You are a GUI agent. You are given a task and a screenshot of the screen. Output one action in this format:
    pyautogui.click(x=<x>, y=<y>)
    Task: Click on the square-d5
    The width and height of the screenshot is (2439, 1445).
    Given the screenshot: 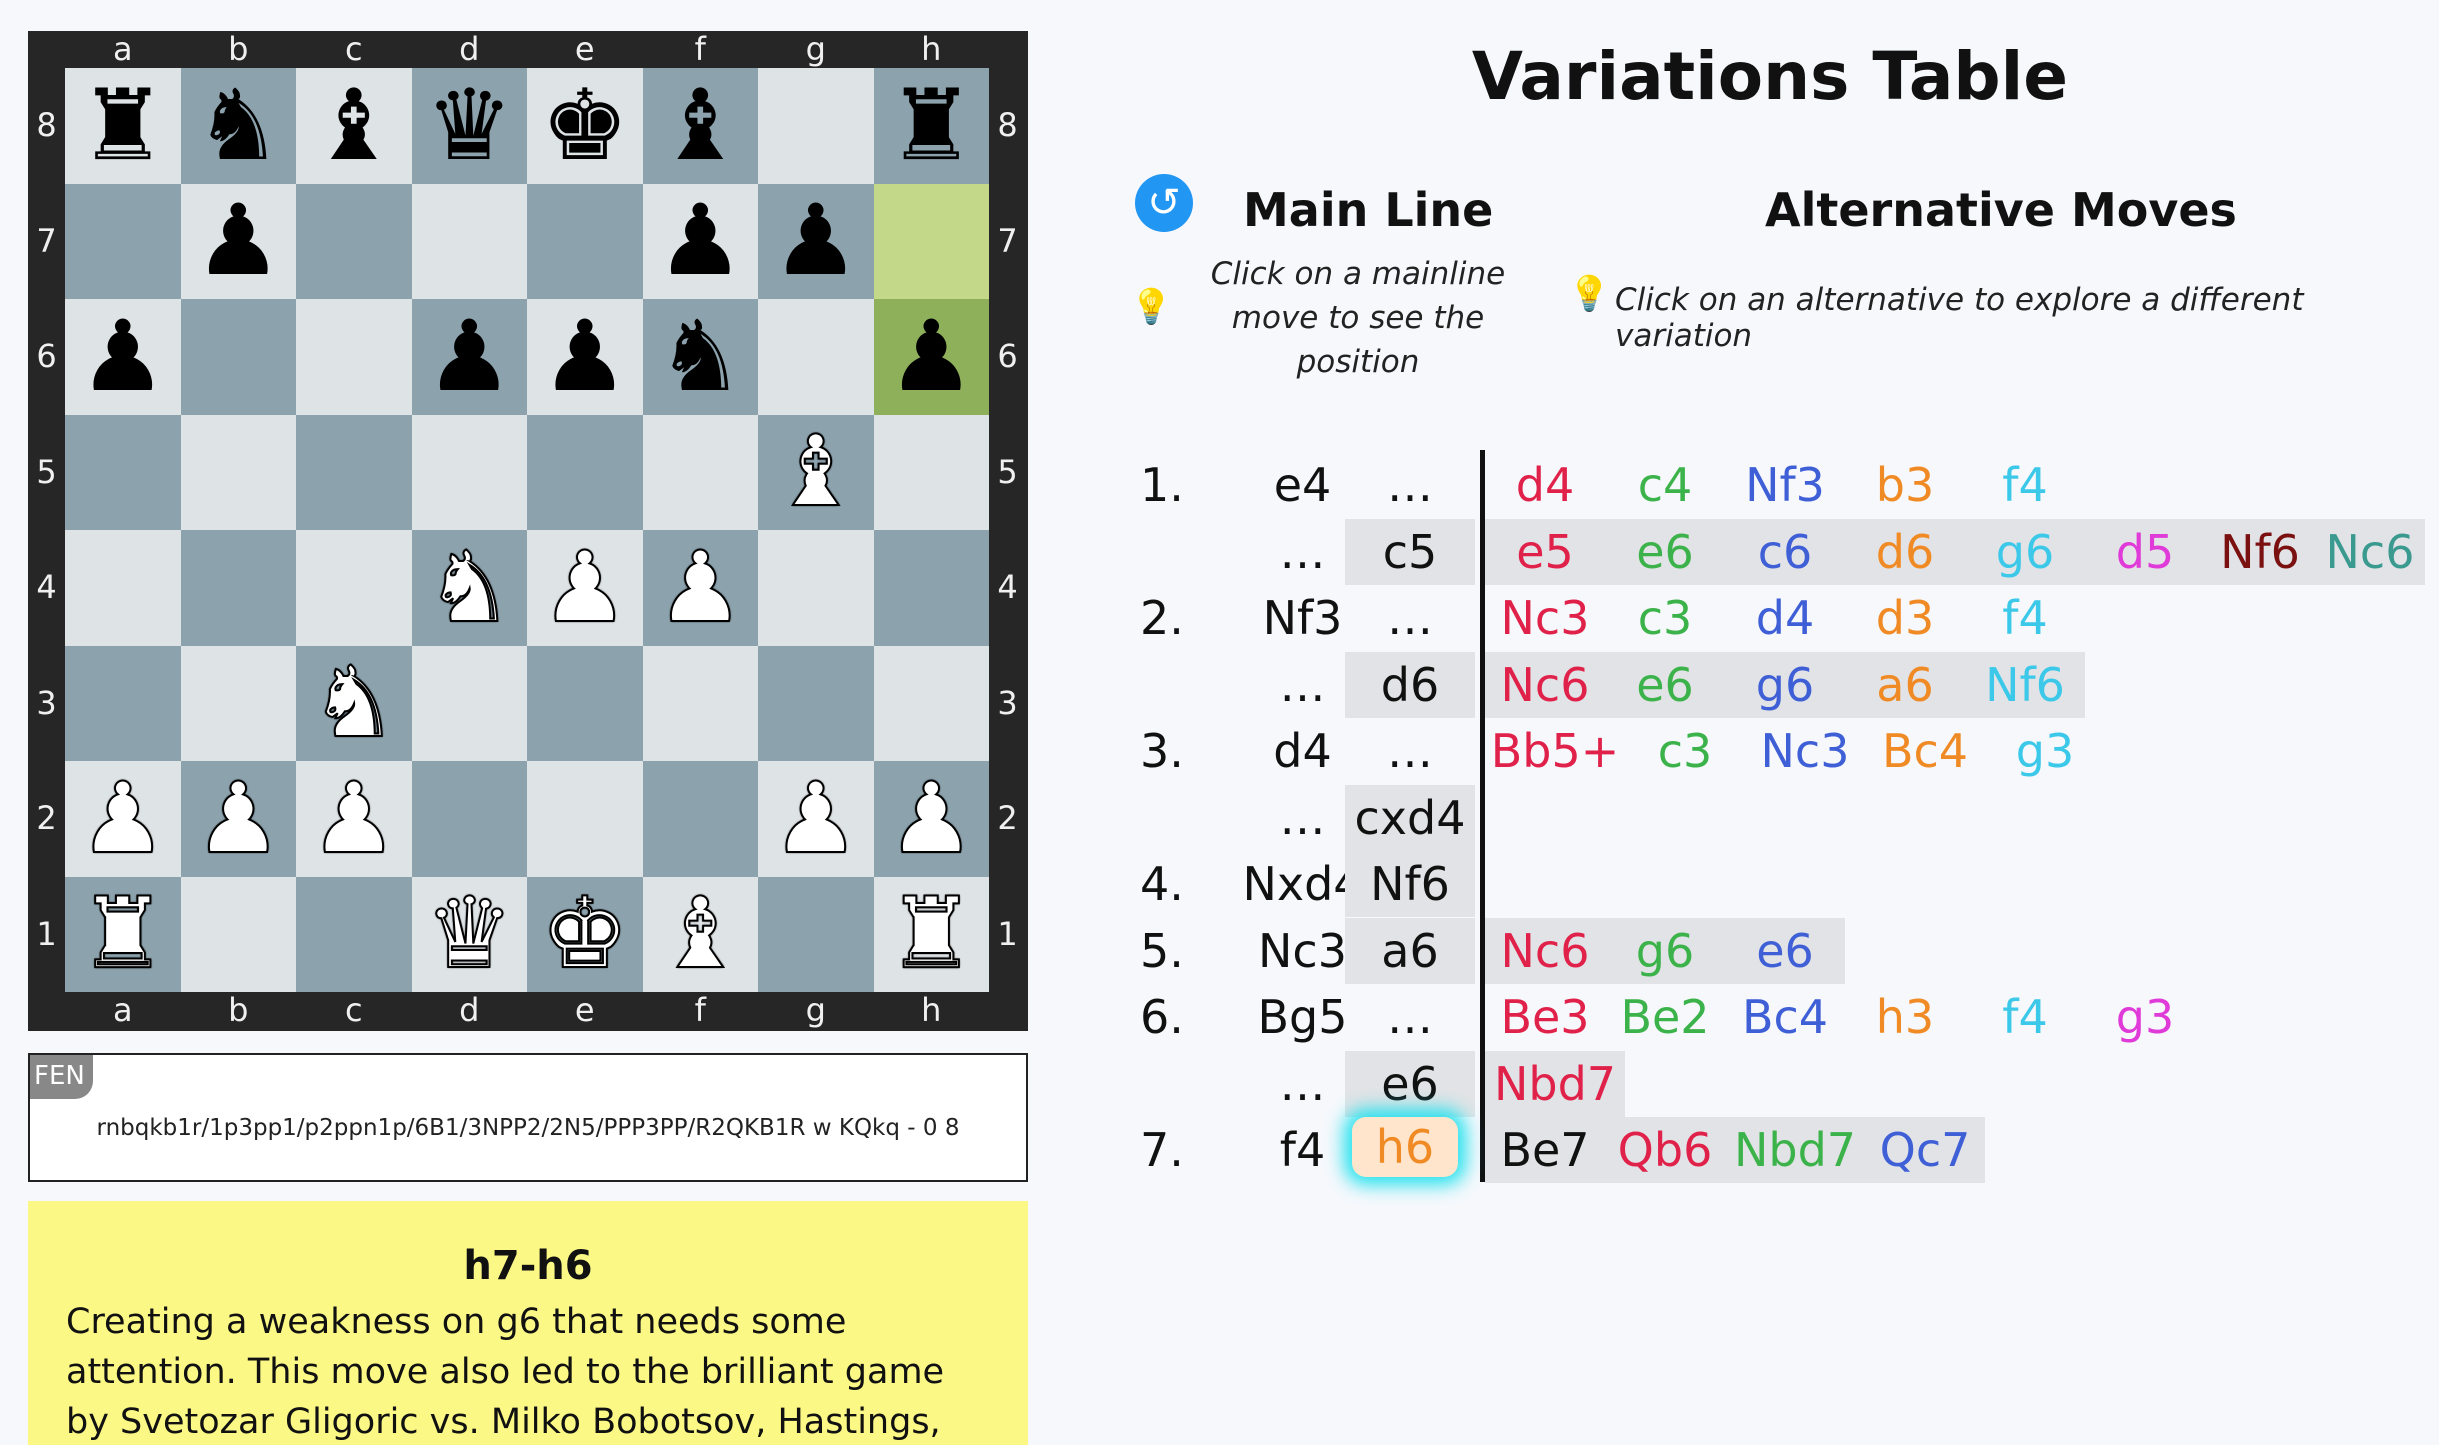 What is the action you would take?
    pyautogui.click(x=469, y=472)
    